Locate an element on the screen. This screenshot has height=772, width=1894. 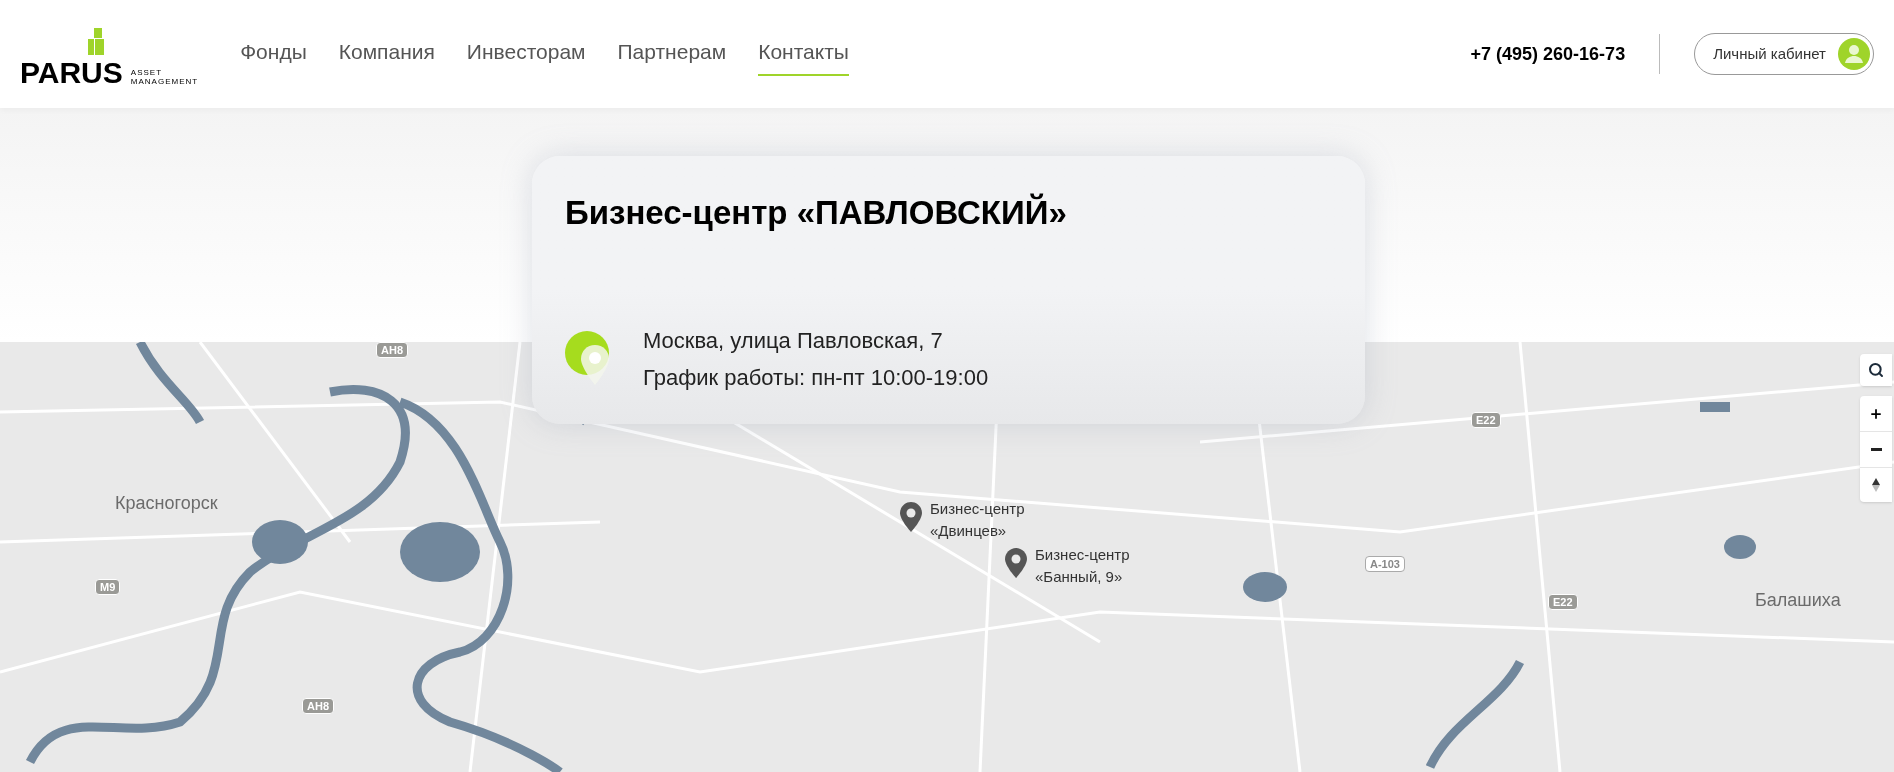
logo-wordmark: PARUS is located at coordinates (71, 73).